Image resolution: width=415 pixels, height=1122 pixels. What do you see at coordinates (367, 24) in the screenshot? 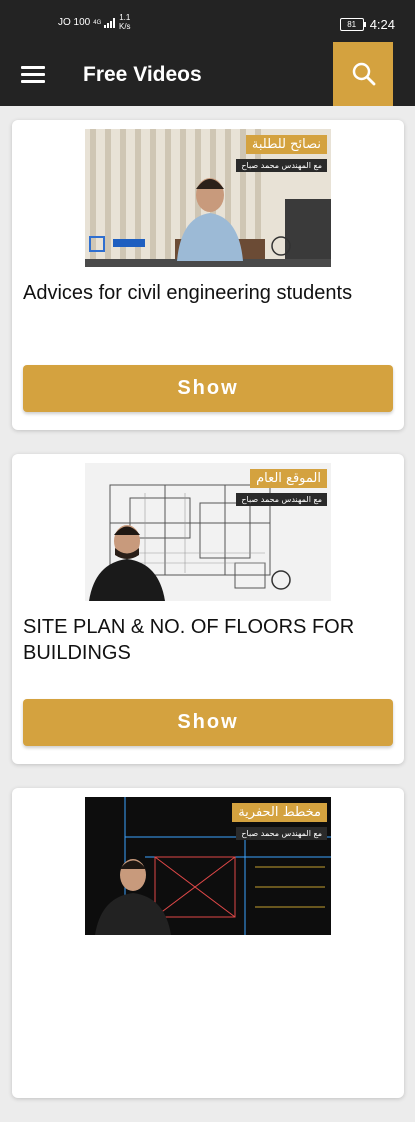
I see `status-right: 81 4:24` at bounding box center [367, 24].